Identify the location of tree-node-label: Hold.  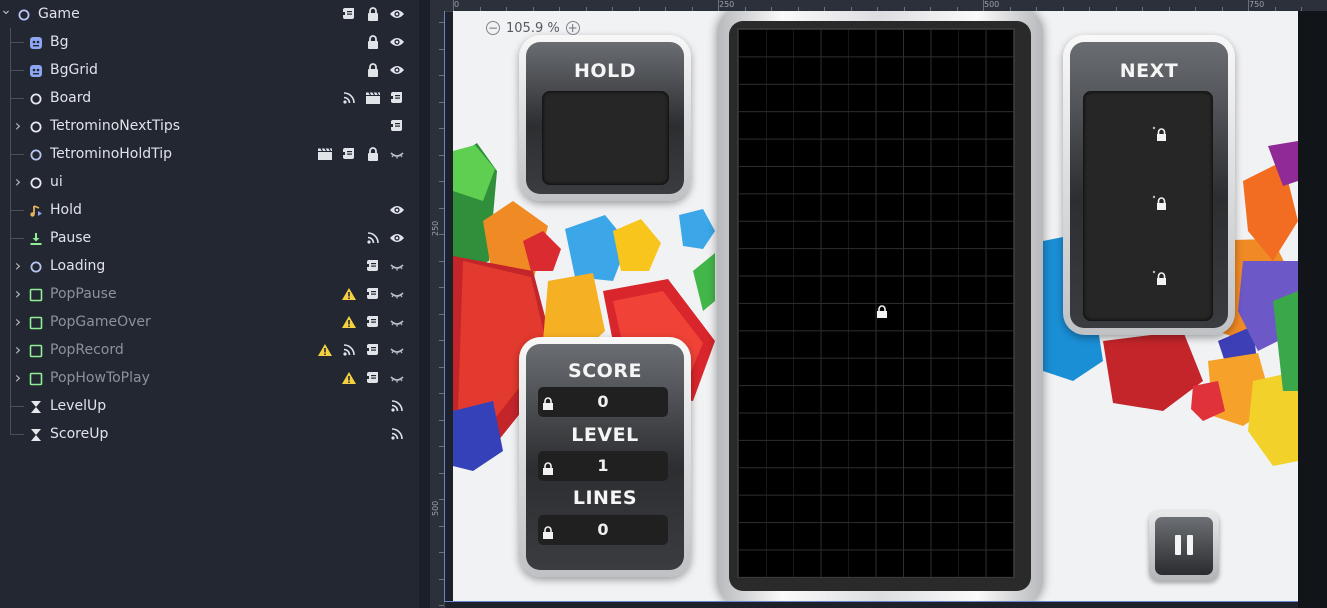
(66, 210).